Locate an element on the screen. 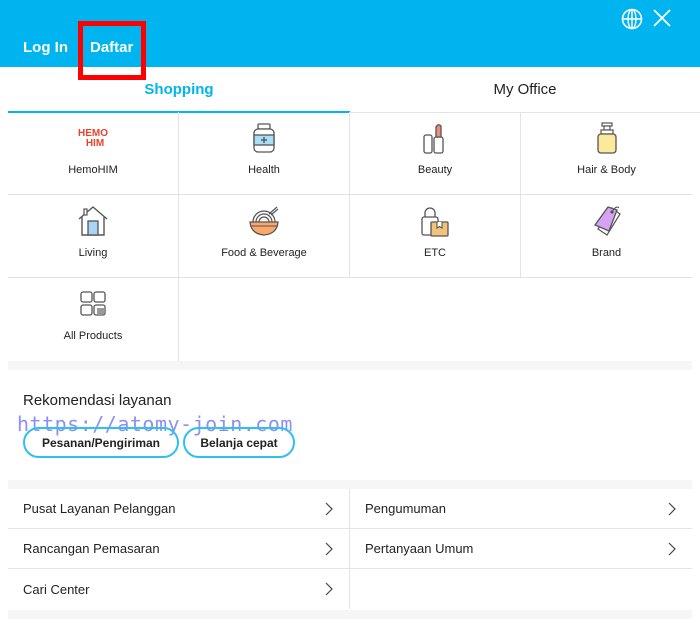 The width and height of the screenshot is (700, 623). category-label: Brand is located at coordinates (606, 253).